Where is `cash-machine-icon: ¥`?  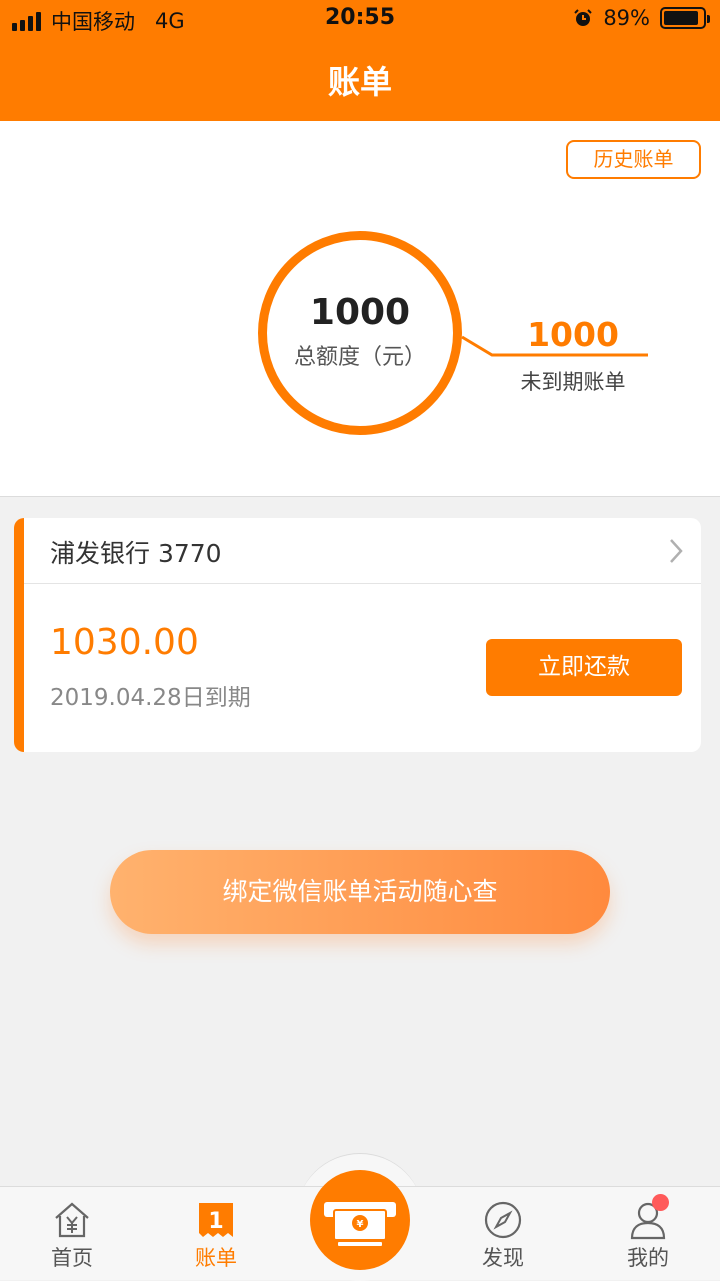
cash-machine-icon: ¥ is located at coordinates (360, 1224).